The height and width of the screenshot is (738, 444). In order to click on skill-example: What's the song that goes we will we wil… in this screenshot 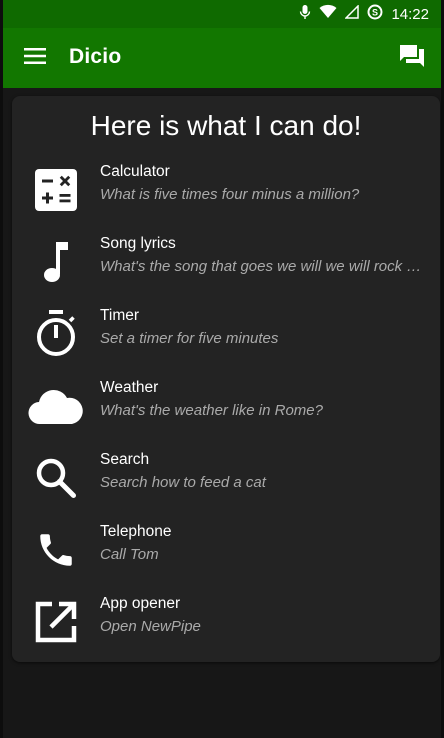, I will do `click(261, 266)`.